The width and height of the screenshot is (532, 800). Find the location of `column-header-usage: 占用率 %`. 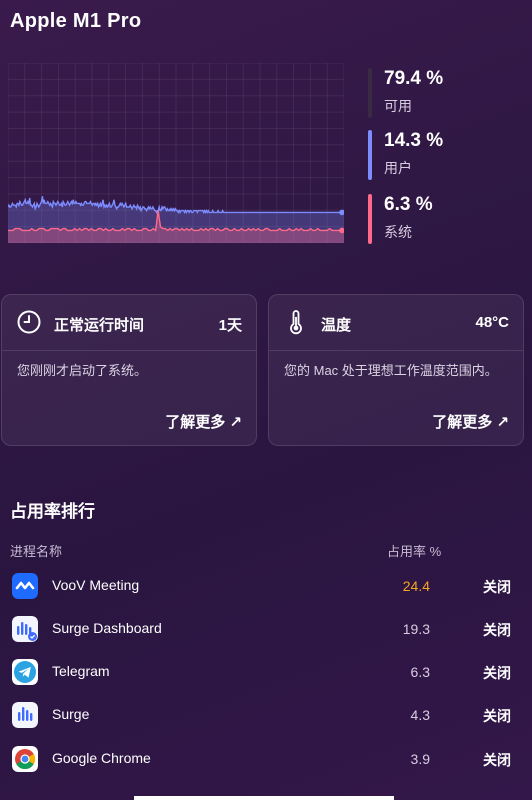

column-header-usage: 占用率 % is located at coordinates (414, 551).